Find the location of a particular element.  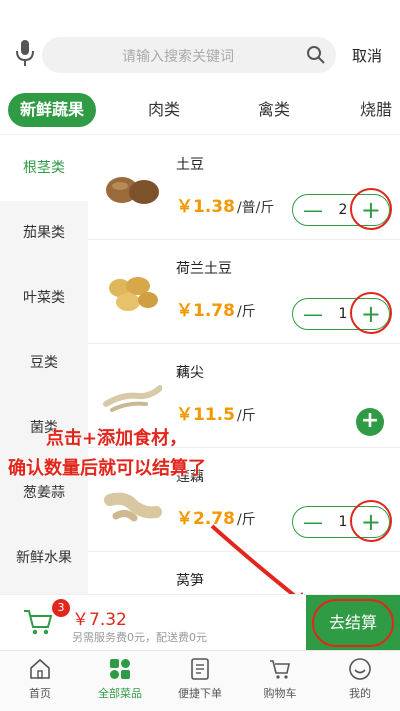

tab-roast: 烧腊 is located at coordinates (376, 110).